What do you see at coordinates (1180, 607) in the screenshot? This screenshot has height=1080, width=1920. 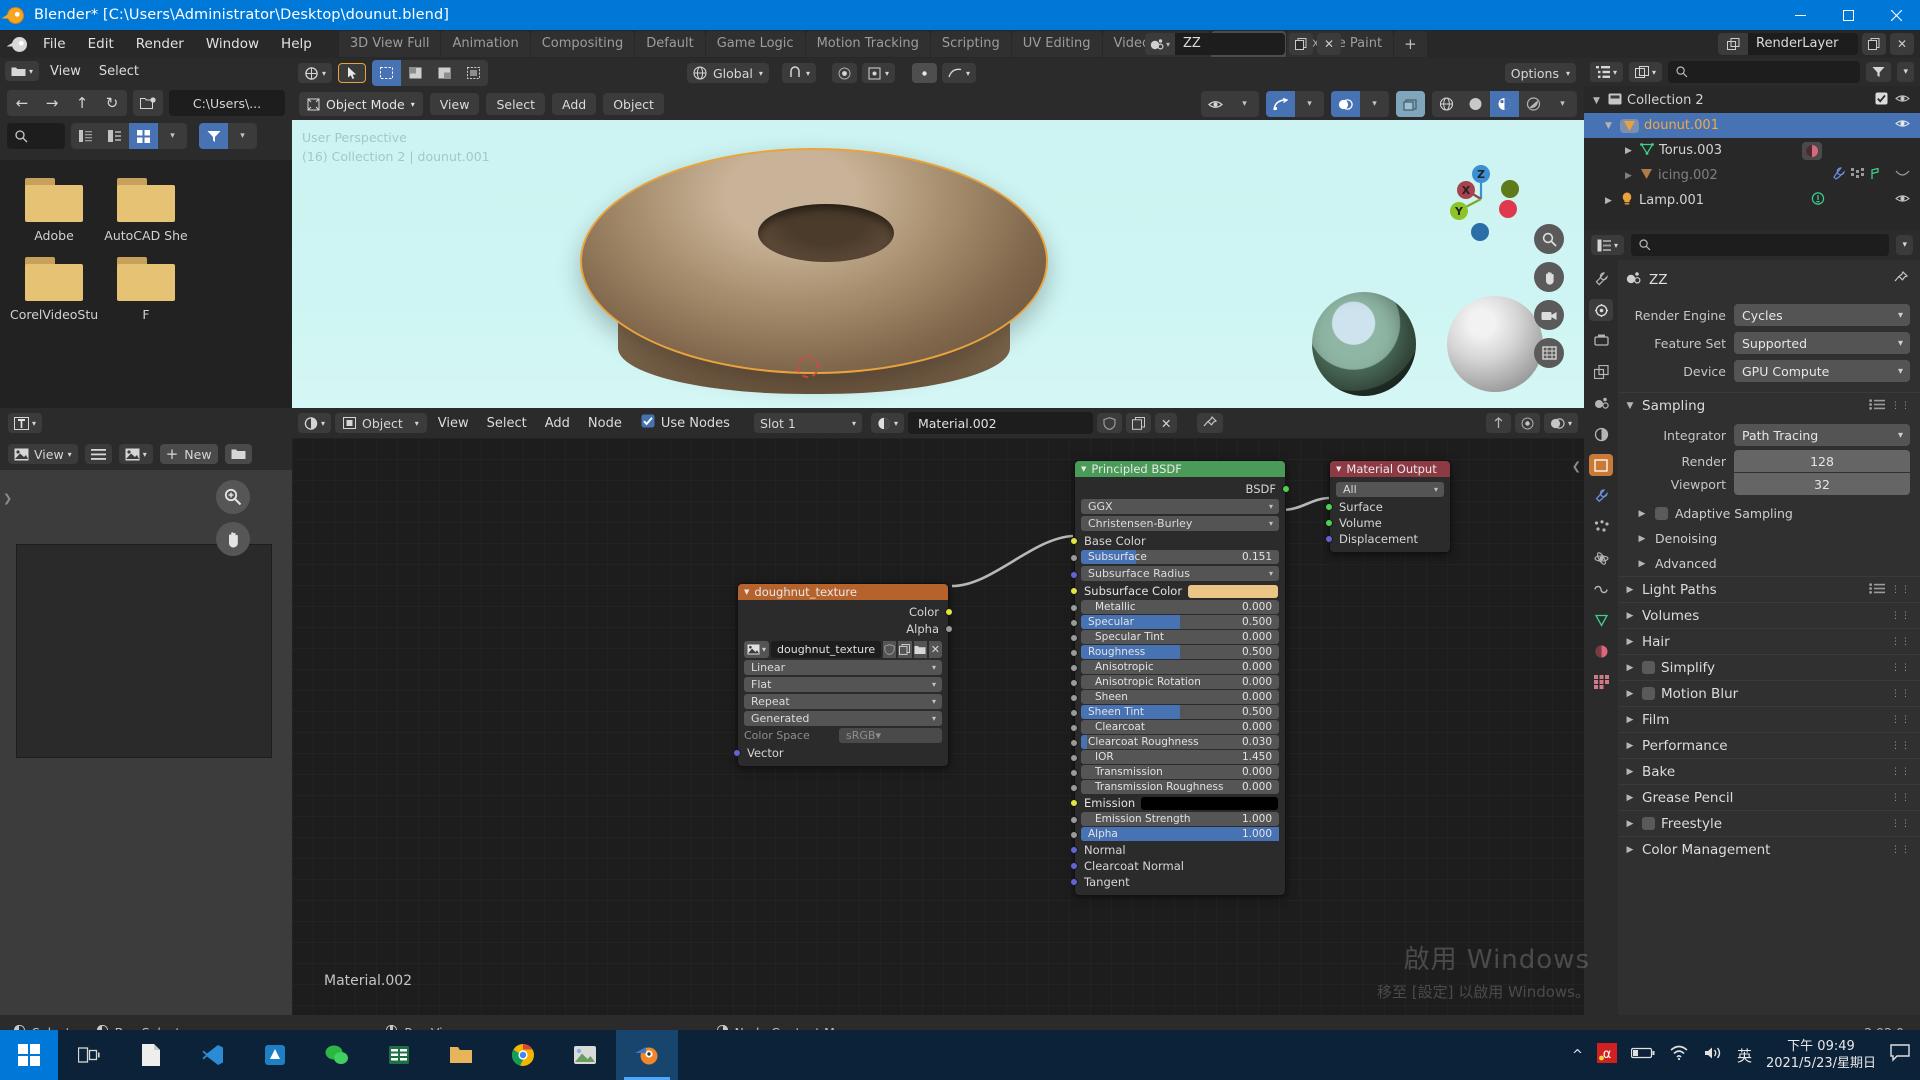 I see `metallic-slider: Metallic 0.000` at bounding box center [1180, 607].